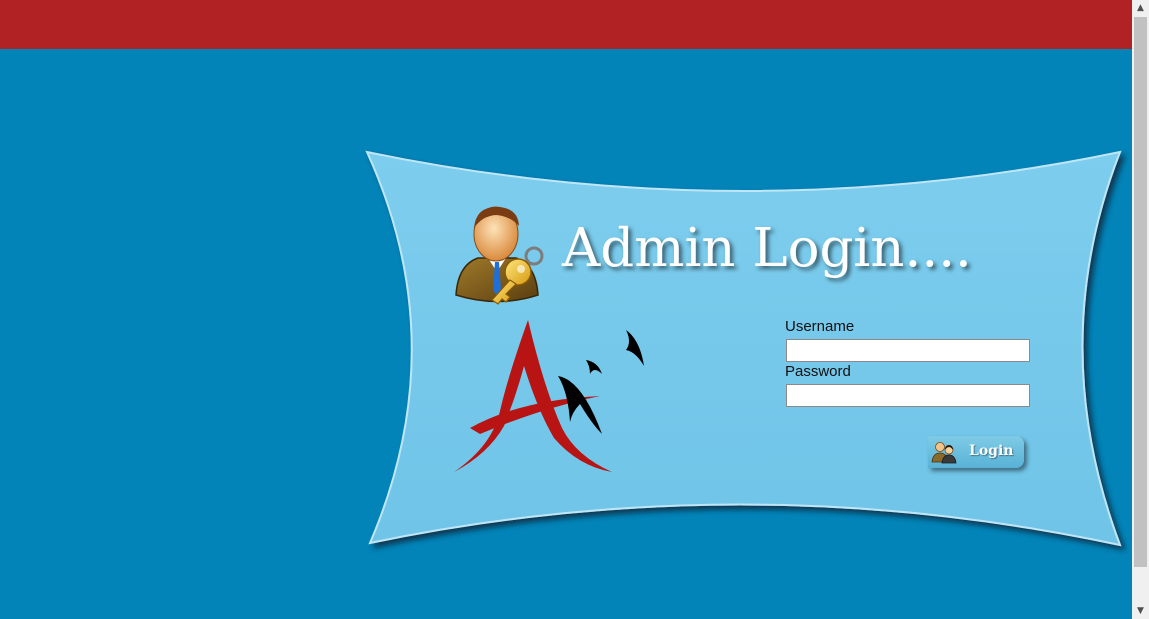 The height and width of the screenshot is (619, 1149). Describe the element at coordinates (820, 326) in the screenshot. I see `username-label: Username` at that location.